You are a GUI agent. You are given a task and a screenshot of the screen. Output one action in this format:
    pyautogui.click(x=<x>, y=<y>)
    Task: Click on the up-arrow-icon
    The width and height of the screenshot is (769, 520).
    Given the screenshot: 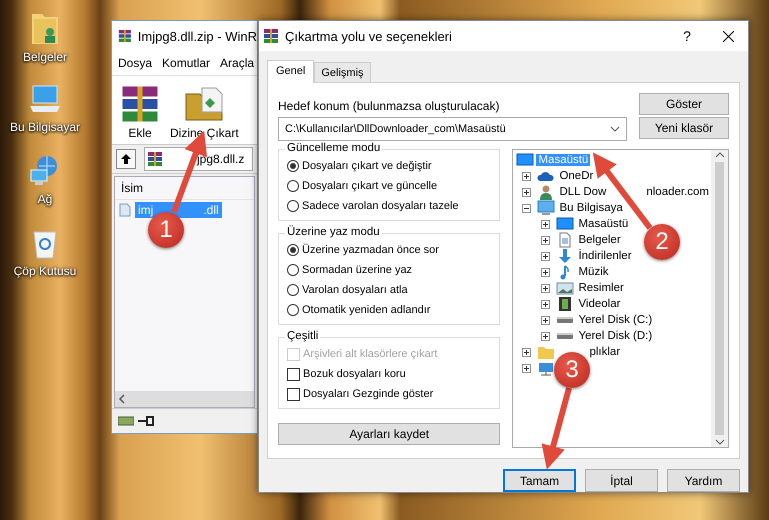 What is the action you would take?
    pyautogui.click(x=126, y=159)
    